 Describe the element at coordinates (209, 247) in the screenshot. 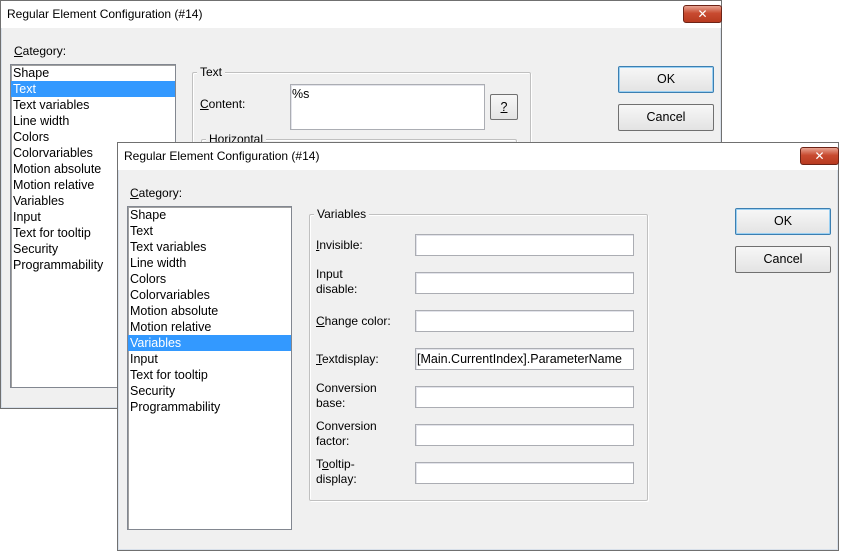

I see `front-category-item: Text variables` at that location.